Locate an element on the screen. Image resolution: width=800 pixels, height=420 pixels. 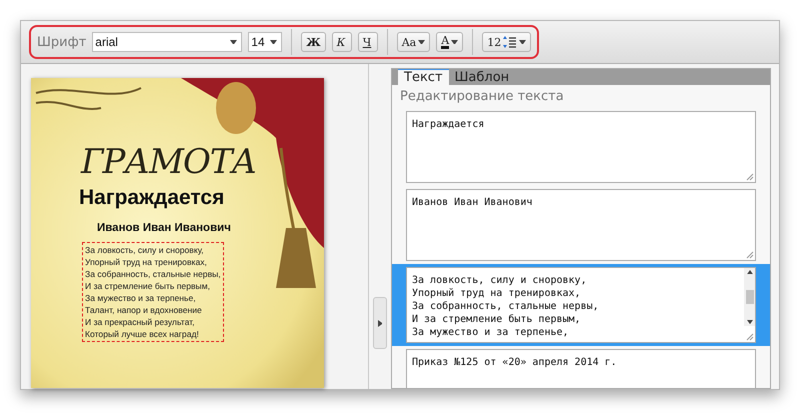
field-text: Иванов Иван Иванович is located at coordinates (473, 202).